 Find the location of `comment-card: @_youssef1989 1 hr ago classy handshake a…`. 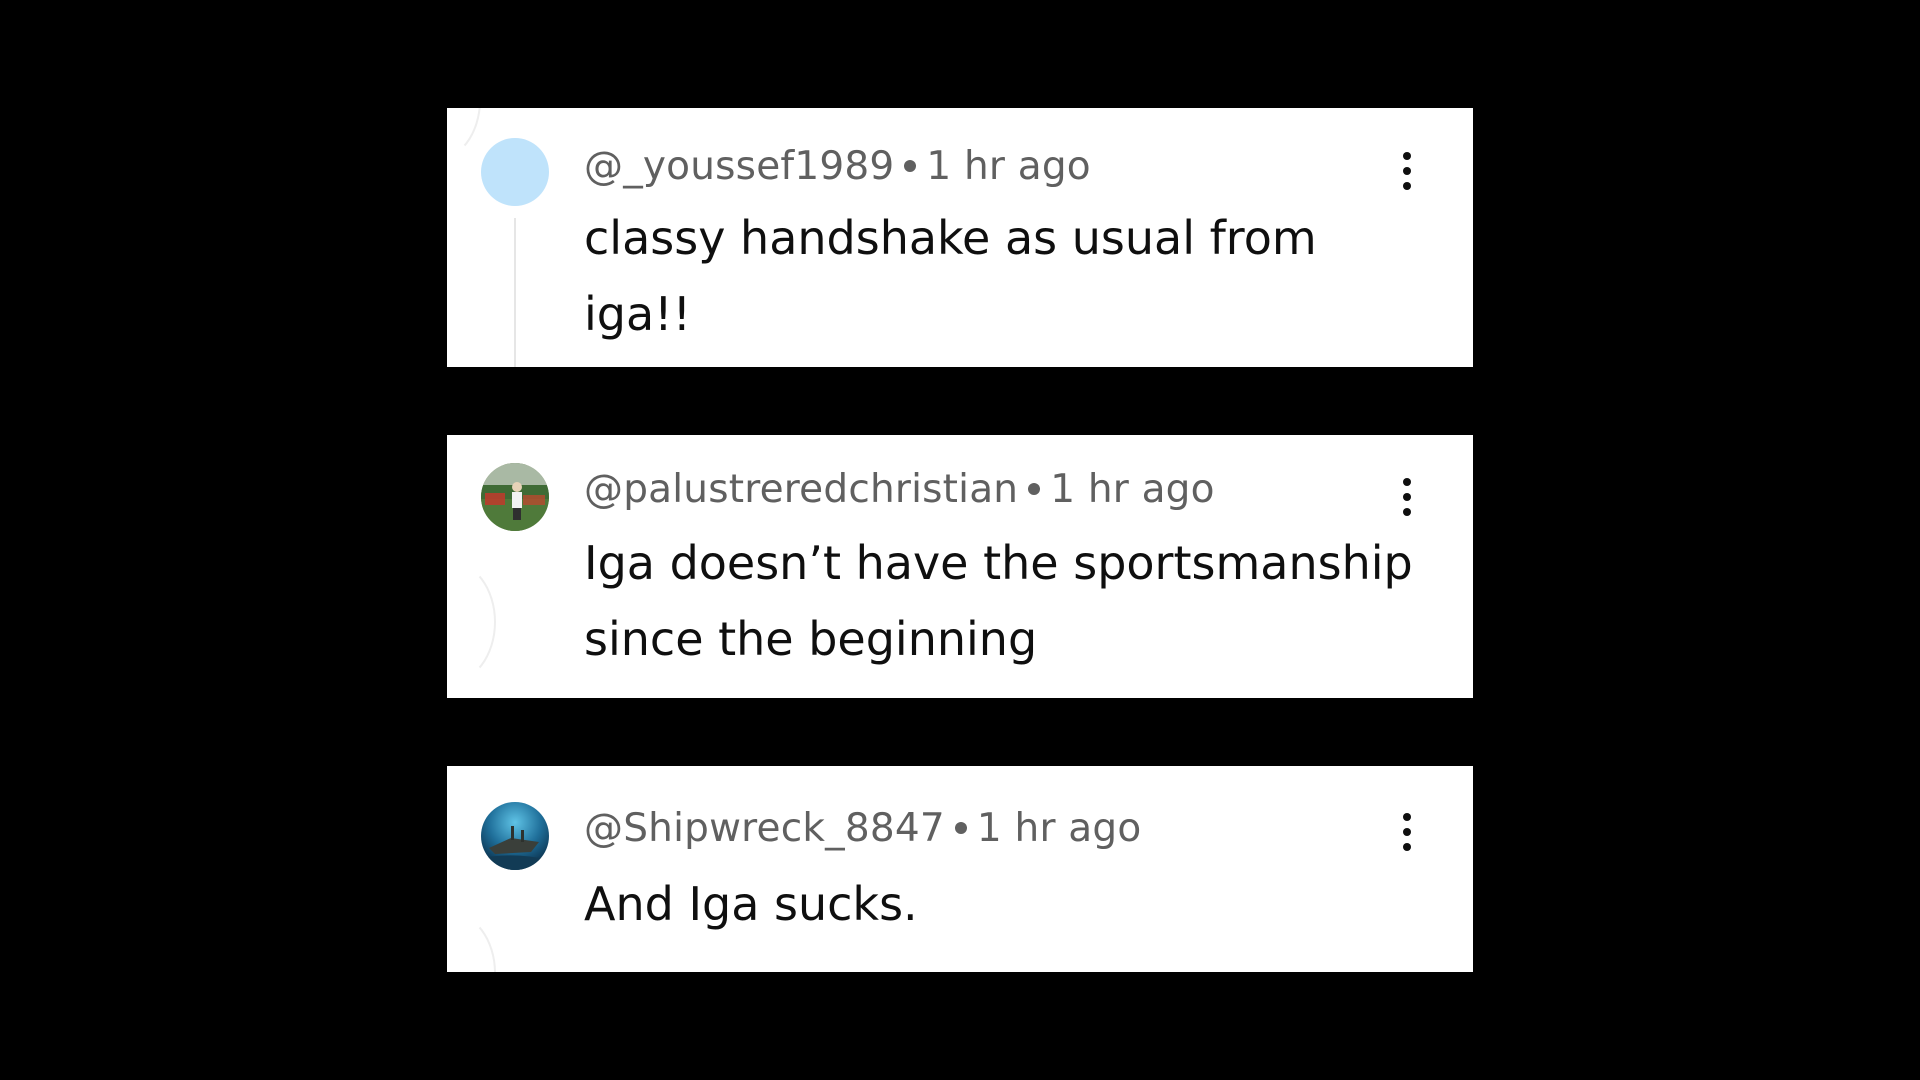

comment-card: @_youssef1989 1 hr ago classy handshake a… is located at coordinates (960, 237).